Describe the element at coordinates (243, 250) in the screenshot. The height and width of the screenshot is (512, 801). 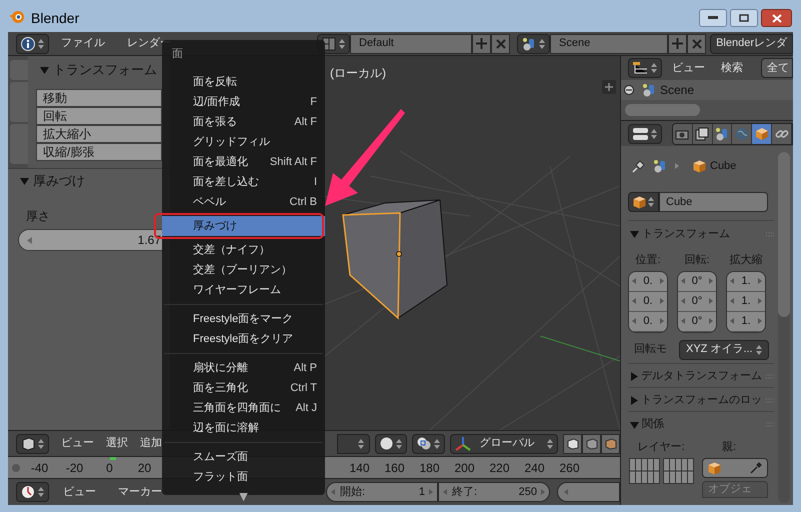
I see `menu-item: 交差（ナイフ）` at that location.